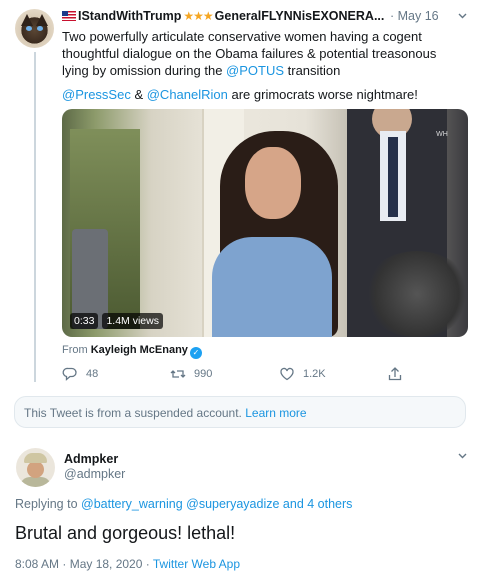 The width and height of the screenshot is (479, 582). I want to click on share-button, so click(395, 374).